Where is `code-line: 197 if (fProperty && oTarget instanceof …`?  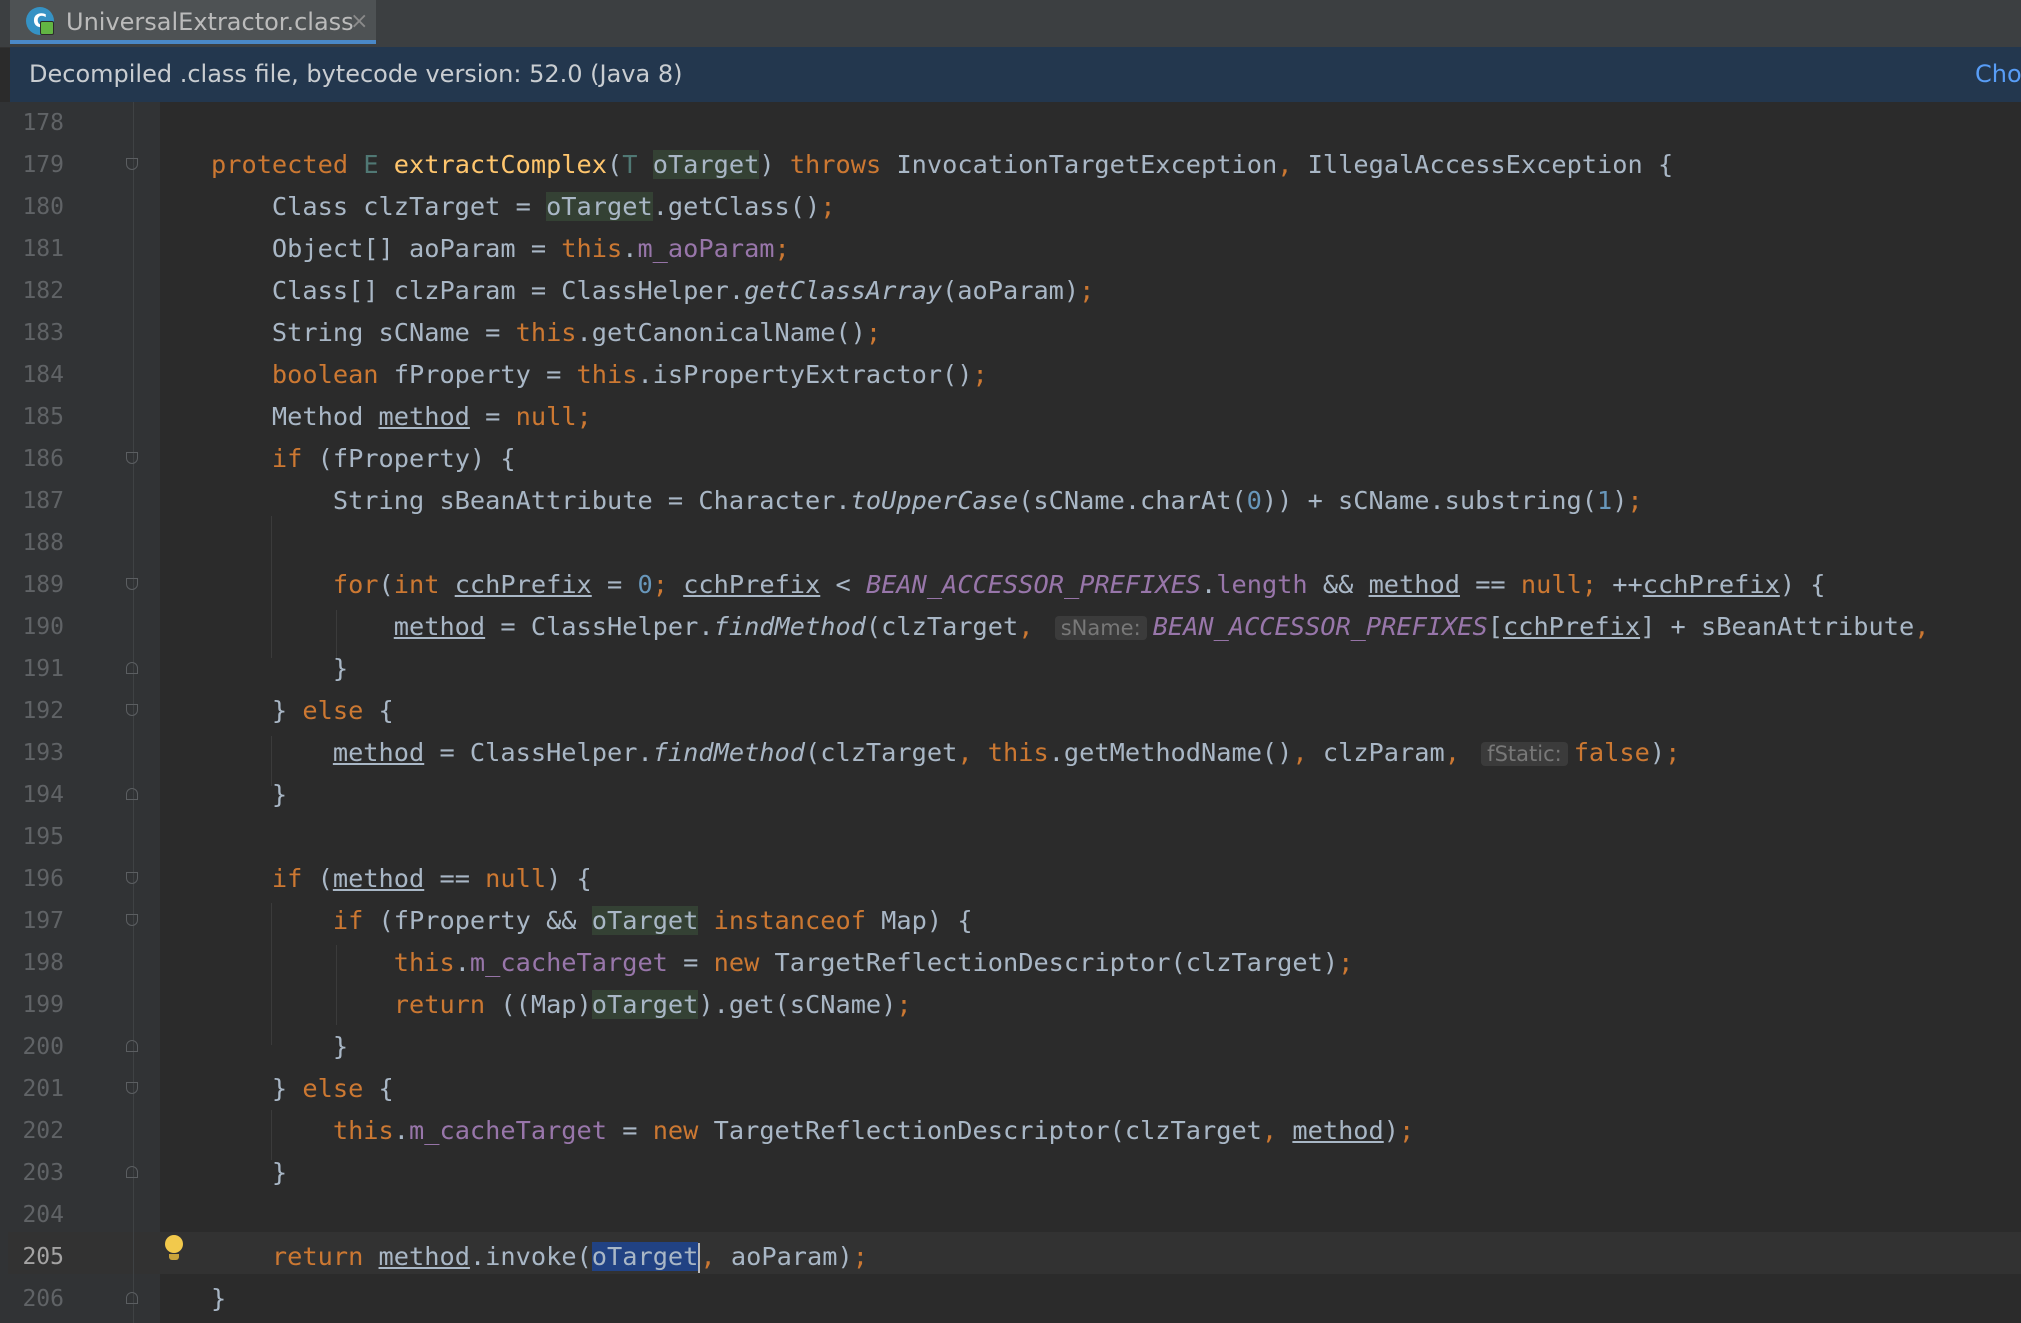 code-line: 197 if (fProperty && oTarget instanceof … is located at coordinates (1010, 921).